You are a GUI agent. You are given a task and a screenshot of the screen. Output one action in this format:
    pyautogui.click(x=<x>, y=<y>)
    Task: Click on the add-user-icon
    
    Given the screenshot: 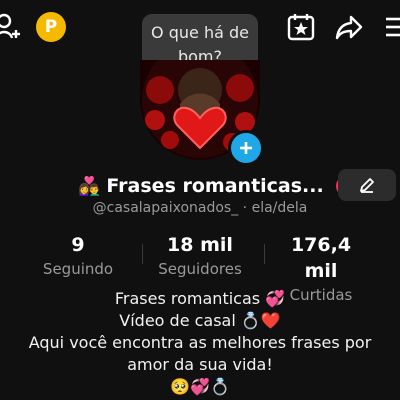 What is the action you would take?
    pyautogui.click(x=12, y=27)
    